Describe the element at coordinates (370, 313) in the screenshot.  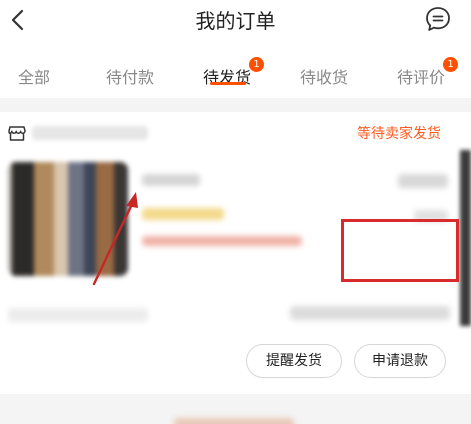
I see `order-total-redacted` at that location.